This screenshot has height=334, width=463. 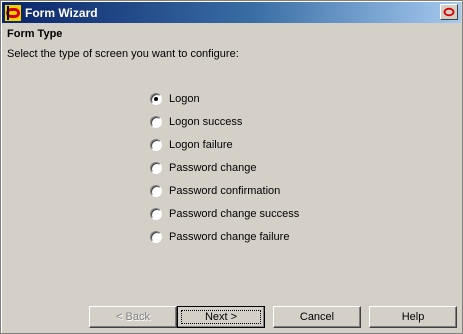 I want to click on option-password-confirmation: Password confirmation, so click(x=224, y=190).